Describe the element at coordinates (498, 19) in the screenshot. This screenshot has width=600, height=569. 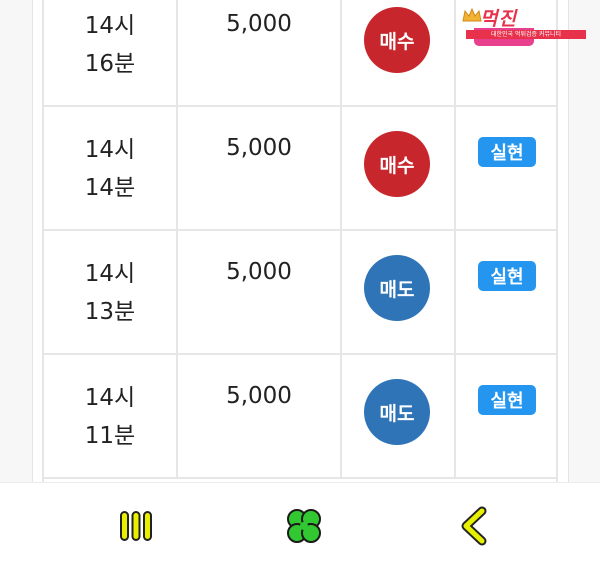
I see `watermark-title: 먹진` at that location.